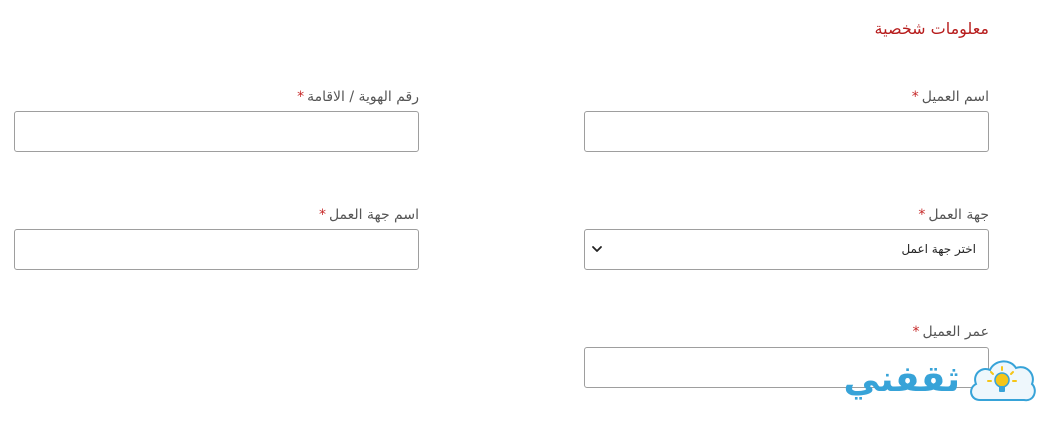  I want to click on id-number-input, so click(216, 131).